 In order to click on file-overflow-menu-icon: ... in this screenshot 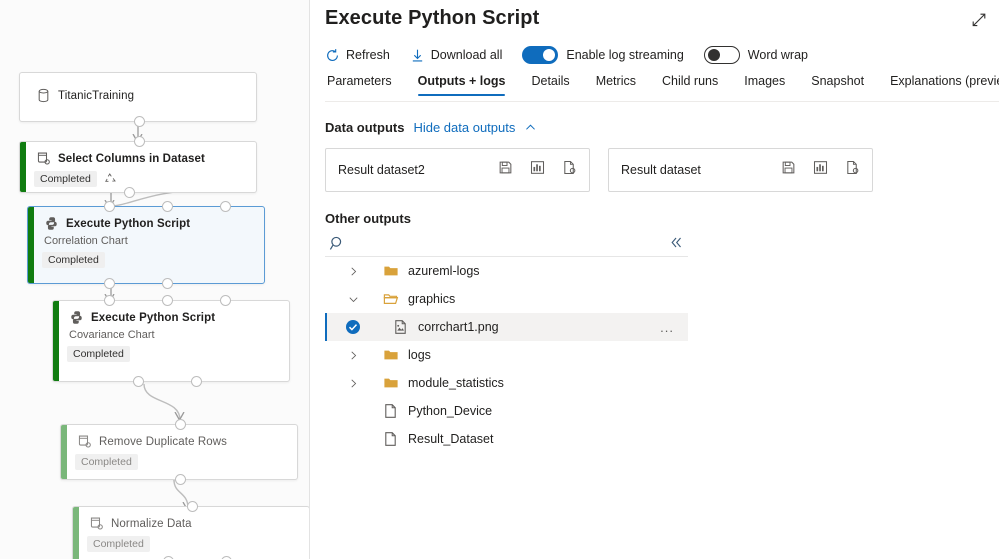, I will do `click(667, 327)`.